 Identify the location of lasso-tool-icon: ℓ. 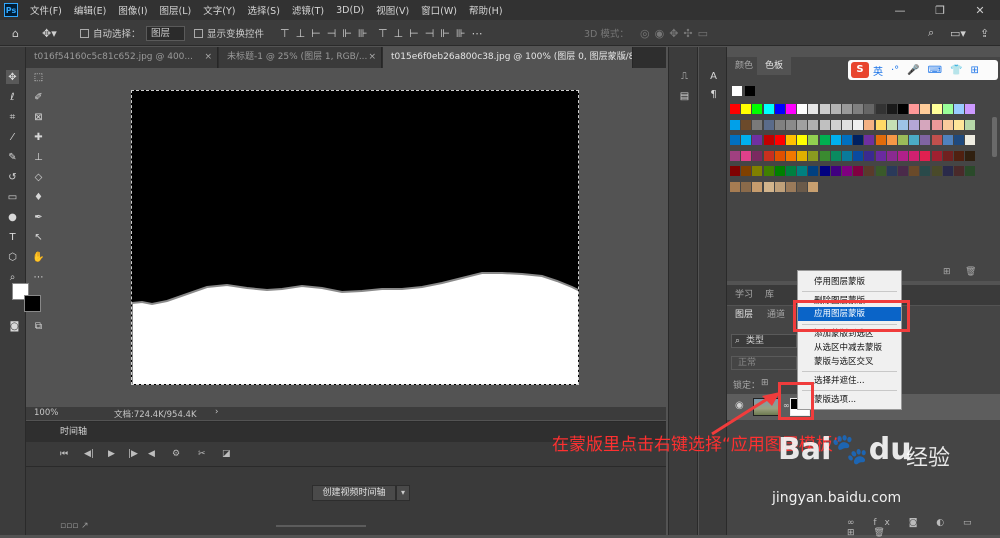
(12, 97).